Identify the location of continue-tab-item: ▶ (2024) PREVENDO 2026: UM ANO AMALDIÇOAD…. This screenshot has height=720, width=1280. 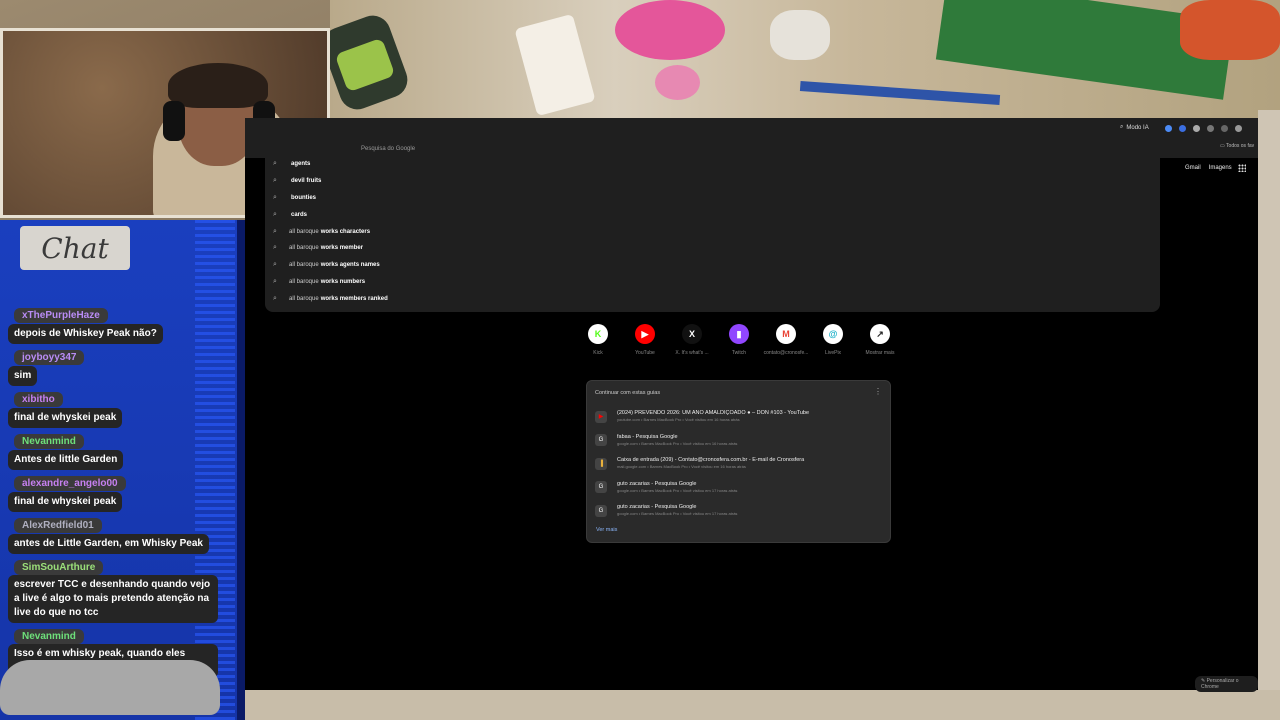
(740, 417).